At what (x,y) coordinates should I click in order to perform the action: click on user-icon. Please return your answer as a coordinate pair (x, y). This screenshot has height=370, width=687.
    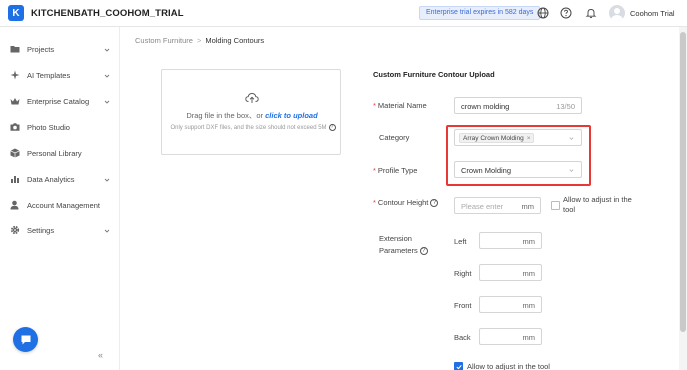
    Looking at the image, I should click on (15, 205).